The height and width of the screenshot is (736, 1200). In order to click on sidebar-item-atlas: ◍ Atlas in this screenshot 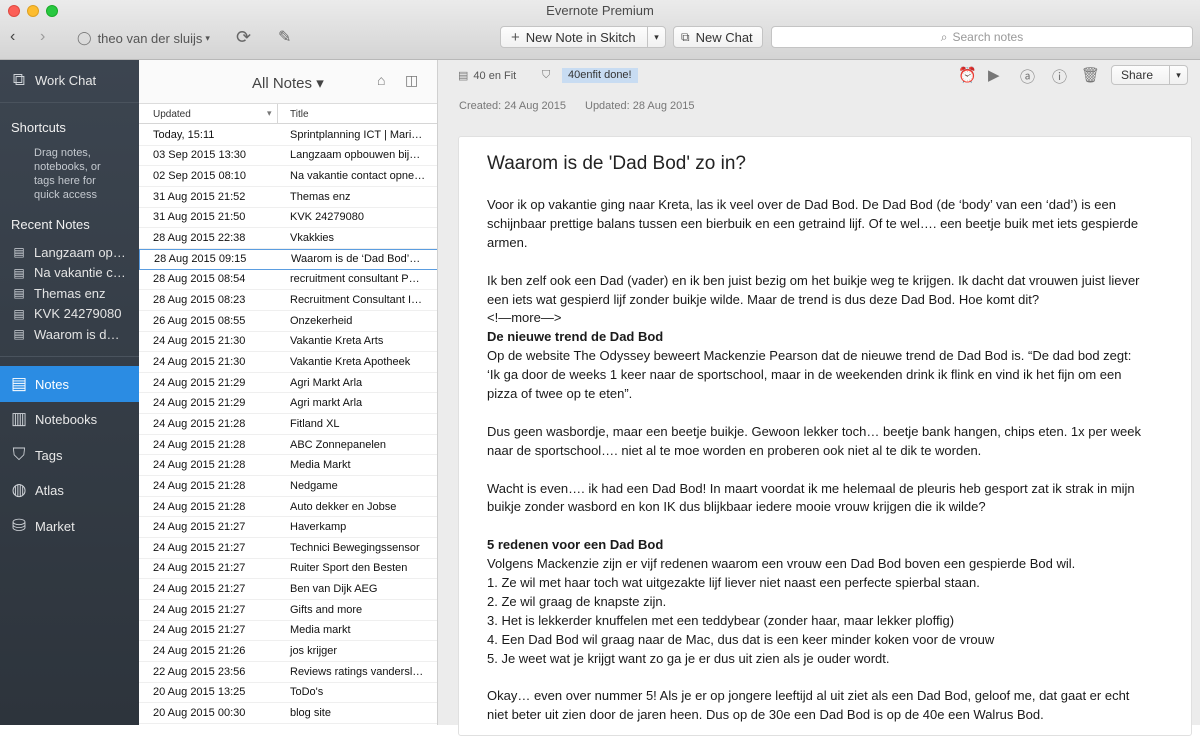, I will do `click(69, 490)`.